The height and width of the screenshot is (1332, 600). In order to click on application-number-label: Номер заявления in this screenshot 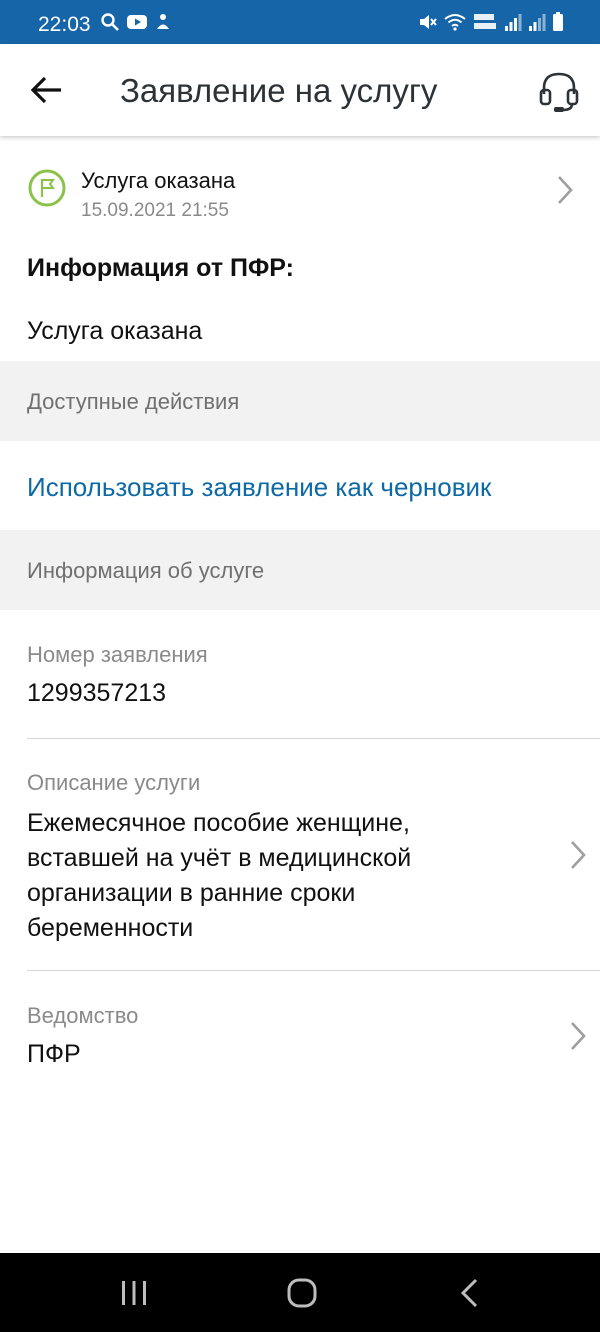, I will do `click(117, 654)`.